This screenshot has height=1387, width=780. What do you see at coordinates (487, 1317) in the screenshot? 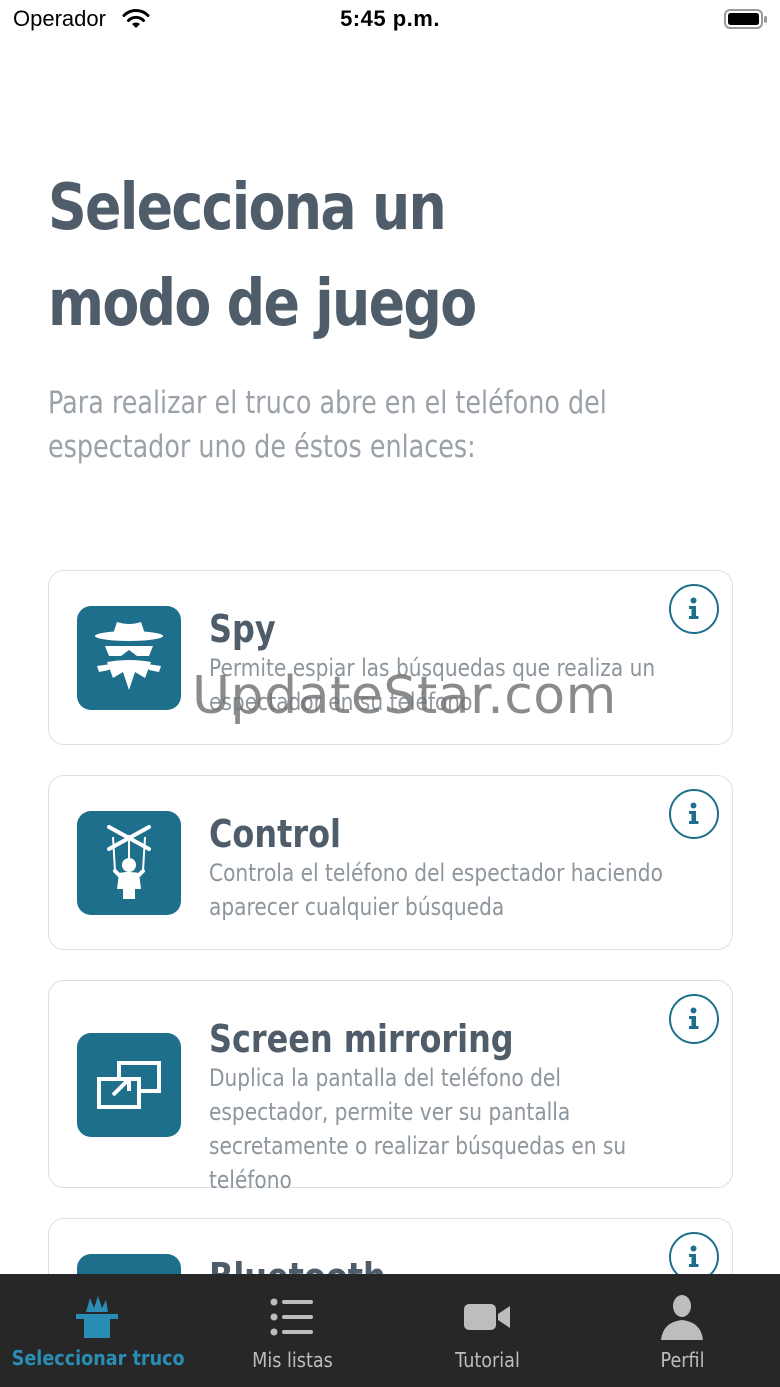
I see `video-camera-icon` at bounding box center [487, 1317].